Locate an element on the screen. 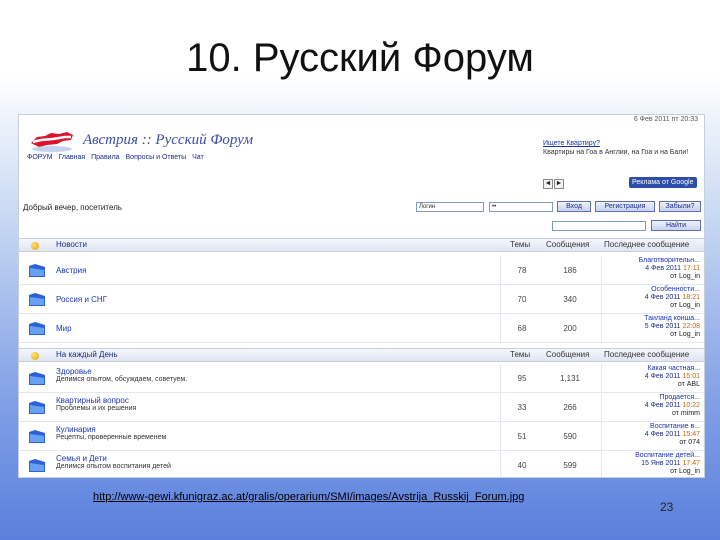 This screenshot has height=540, width=720. topic-count: 51 is located at coordinates (522, 436).